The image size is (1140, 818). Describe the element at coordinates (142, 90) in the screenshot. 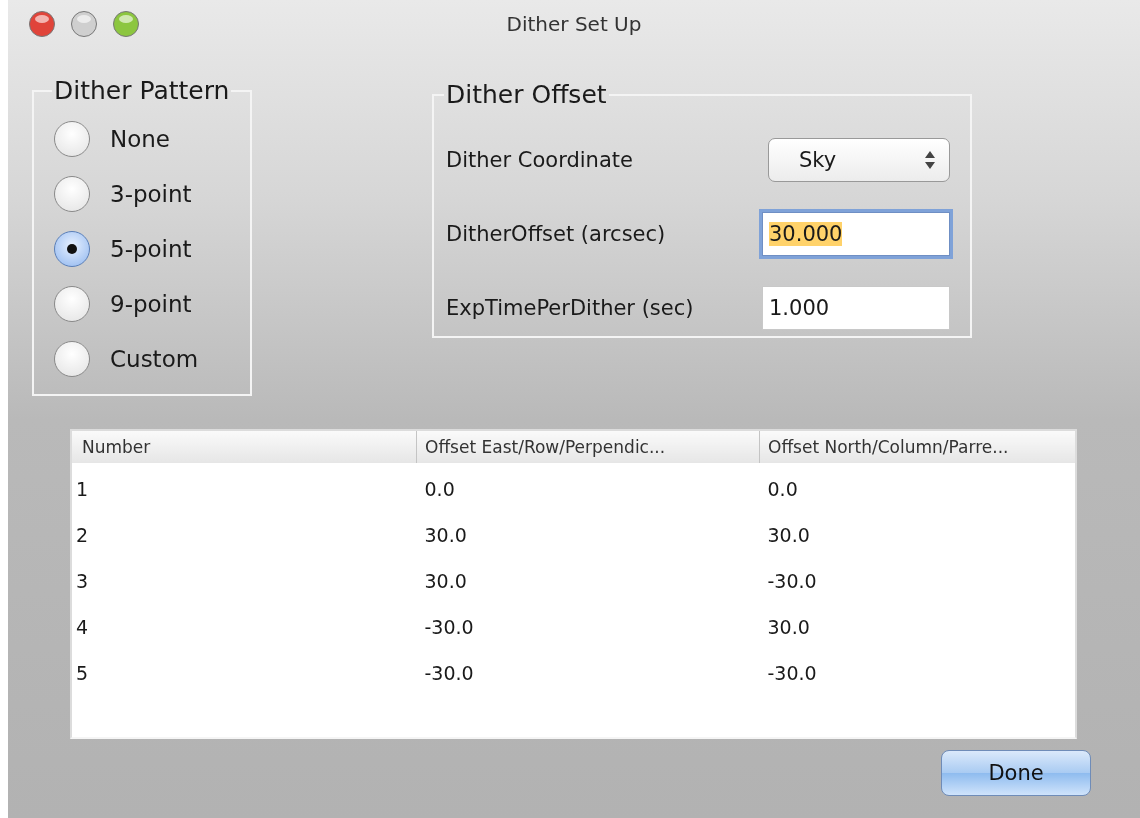

I see `panel-title: Dither Pattern` at that location.